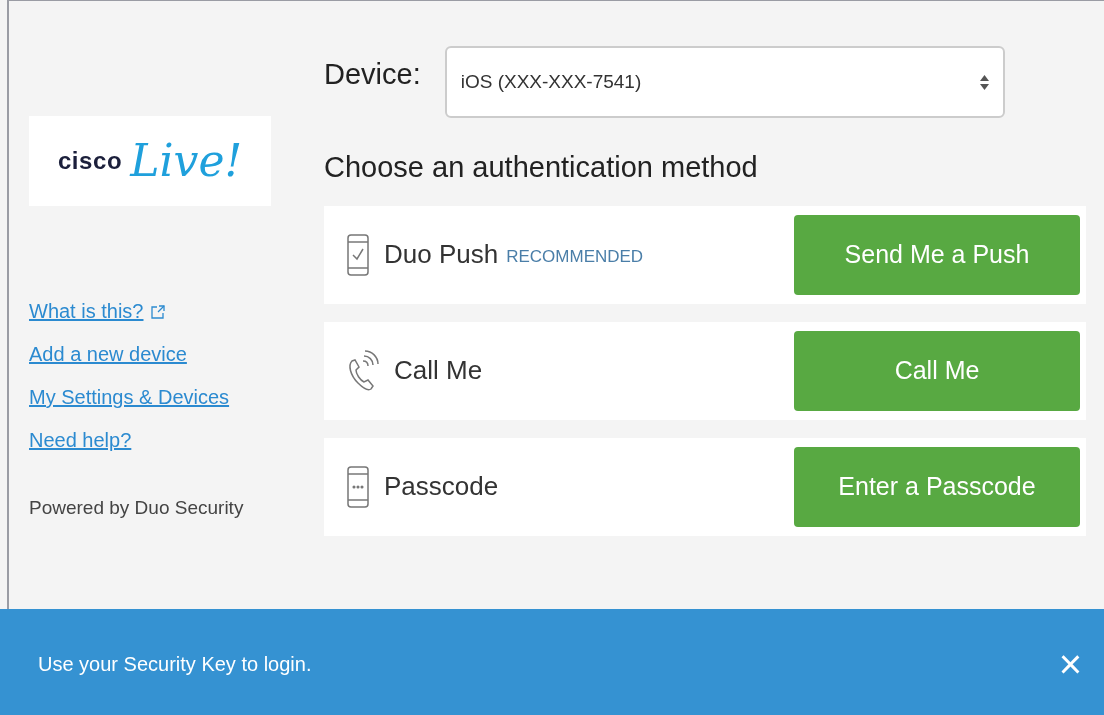 This screenshot has height=715, width=1104. I want to click on device-label: Device:, so click(372, 75).